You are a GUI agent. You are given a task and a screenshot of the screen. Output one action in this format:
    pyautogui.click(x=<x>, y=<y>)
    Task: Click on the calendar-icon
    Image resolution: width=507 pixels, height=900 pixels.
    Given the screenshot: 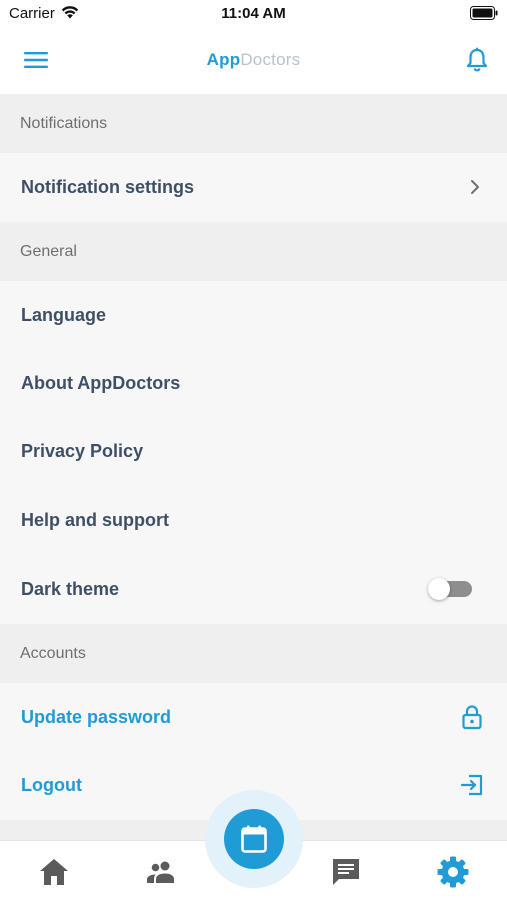 What is the action you would take?
    pyautogui.click(x=254, y=839)
    